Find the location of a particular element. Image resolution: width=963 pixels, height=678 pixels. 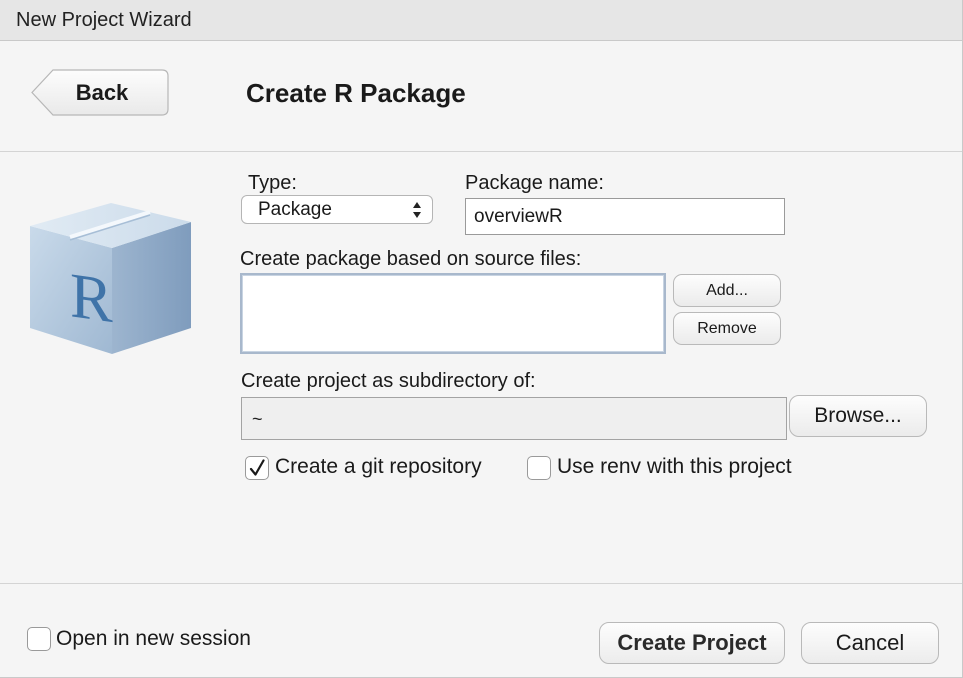

cancel-button: Cancel is located at coordinates (870, 643).